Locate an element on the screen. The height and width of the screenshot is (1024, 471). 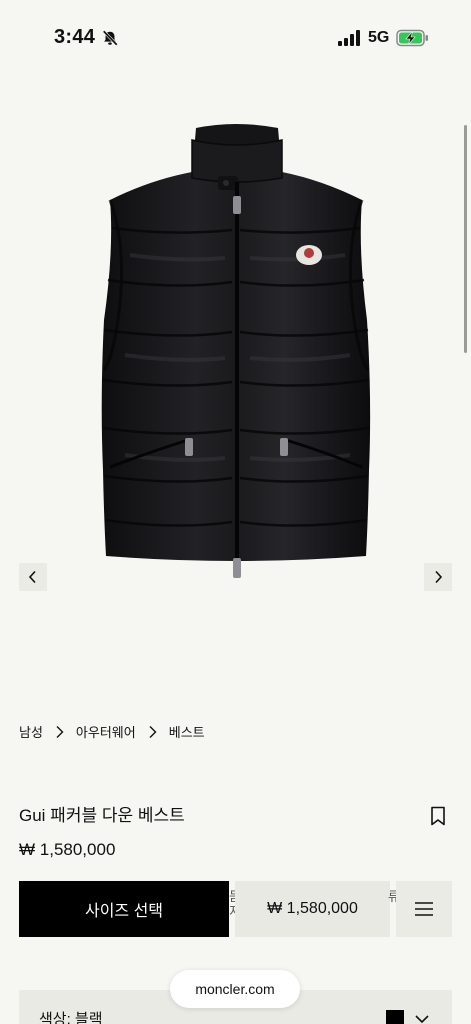
breadcrumb-item-vests: 베스트 is located at coordinates (187, 731).